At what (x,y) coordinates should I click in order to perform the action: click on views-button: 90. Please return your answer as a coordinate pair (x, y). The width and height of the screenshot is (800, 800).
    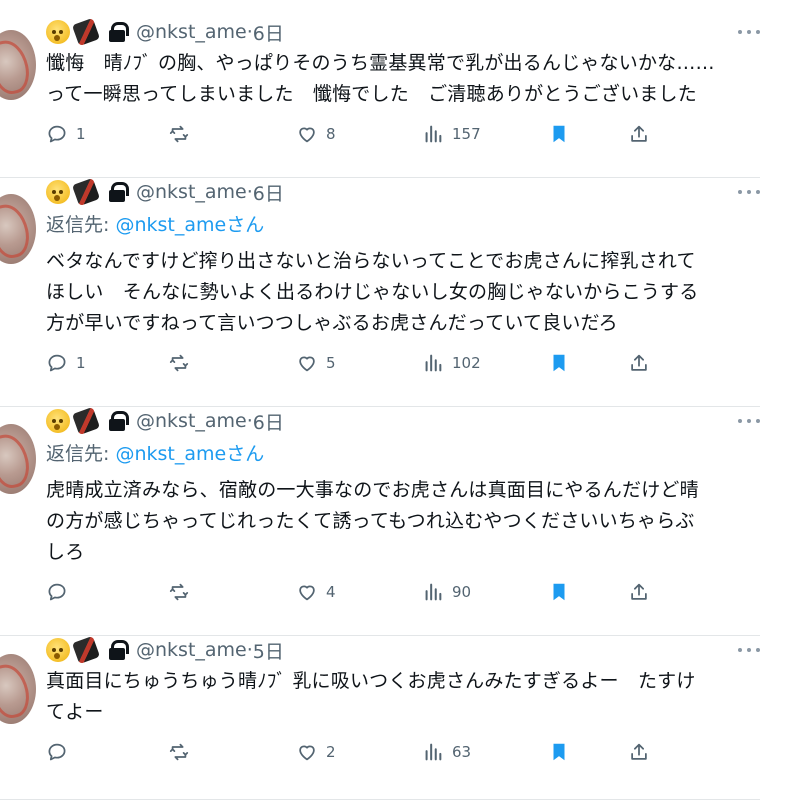
    Looking at the image, I should click on (446, 592).